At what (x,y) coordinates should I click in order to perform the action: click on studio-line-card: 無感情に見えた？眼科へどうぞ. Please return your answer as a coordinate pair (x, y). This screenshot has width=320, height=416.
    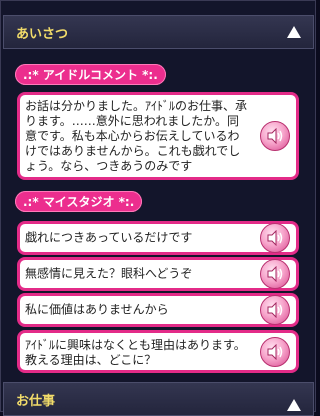
    Looking at the image, I should click on (158, 274).